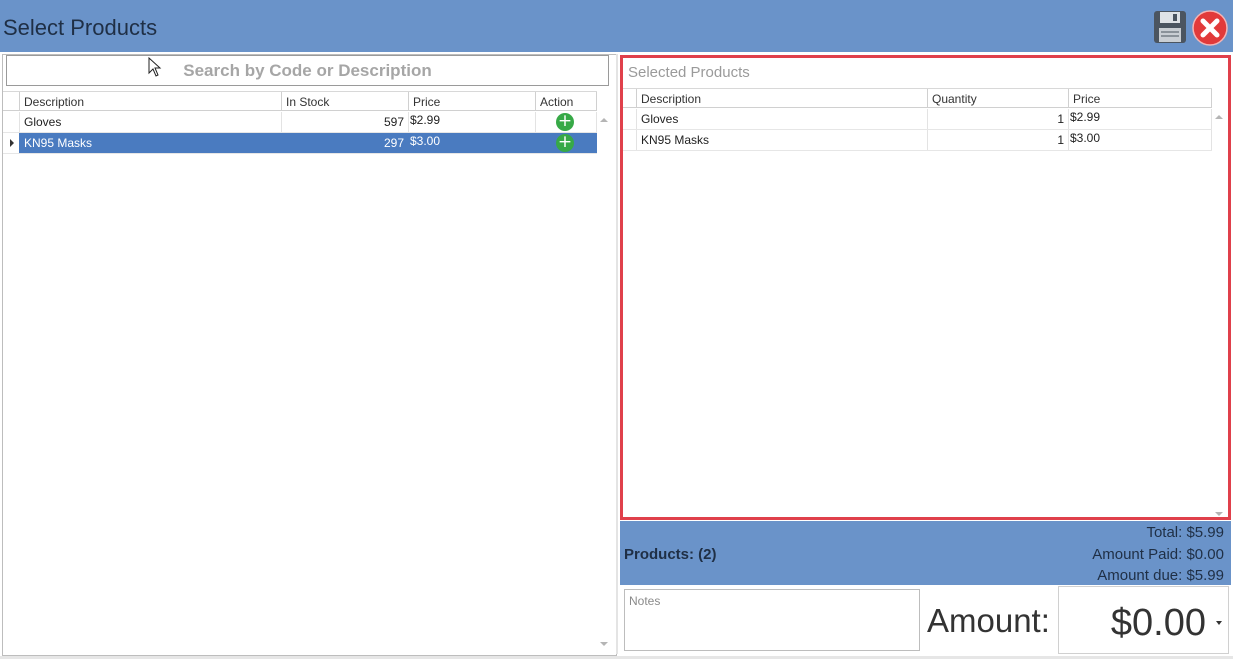 This screenshot has height=661, width=1233. I want to click on column-header-action: Action, so click(566, 101).